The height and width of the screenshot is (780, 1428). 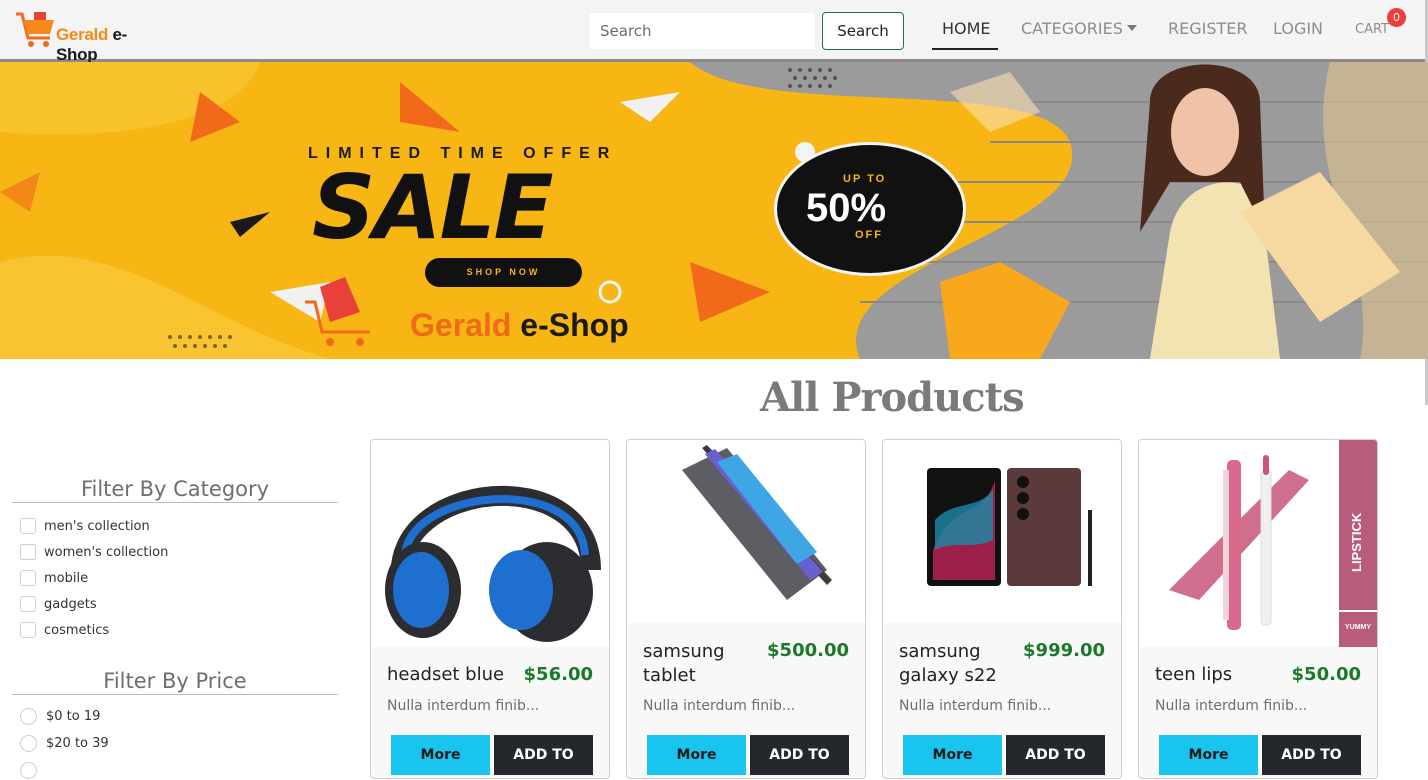 I want to click on banner-brand: Gerald e-Shop, so click(x=519, y=325).